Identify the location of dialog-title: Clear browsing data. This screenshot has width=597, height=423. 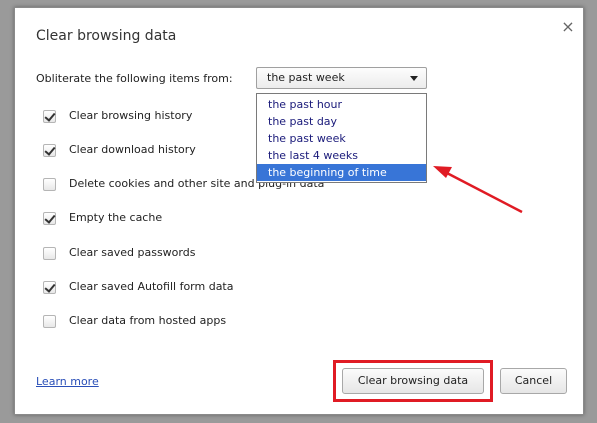
(106, 36).